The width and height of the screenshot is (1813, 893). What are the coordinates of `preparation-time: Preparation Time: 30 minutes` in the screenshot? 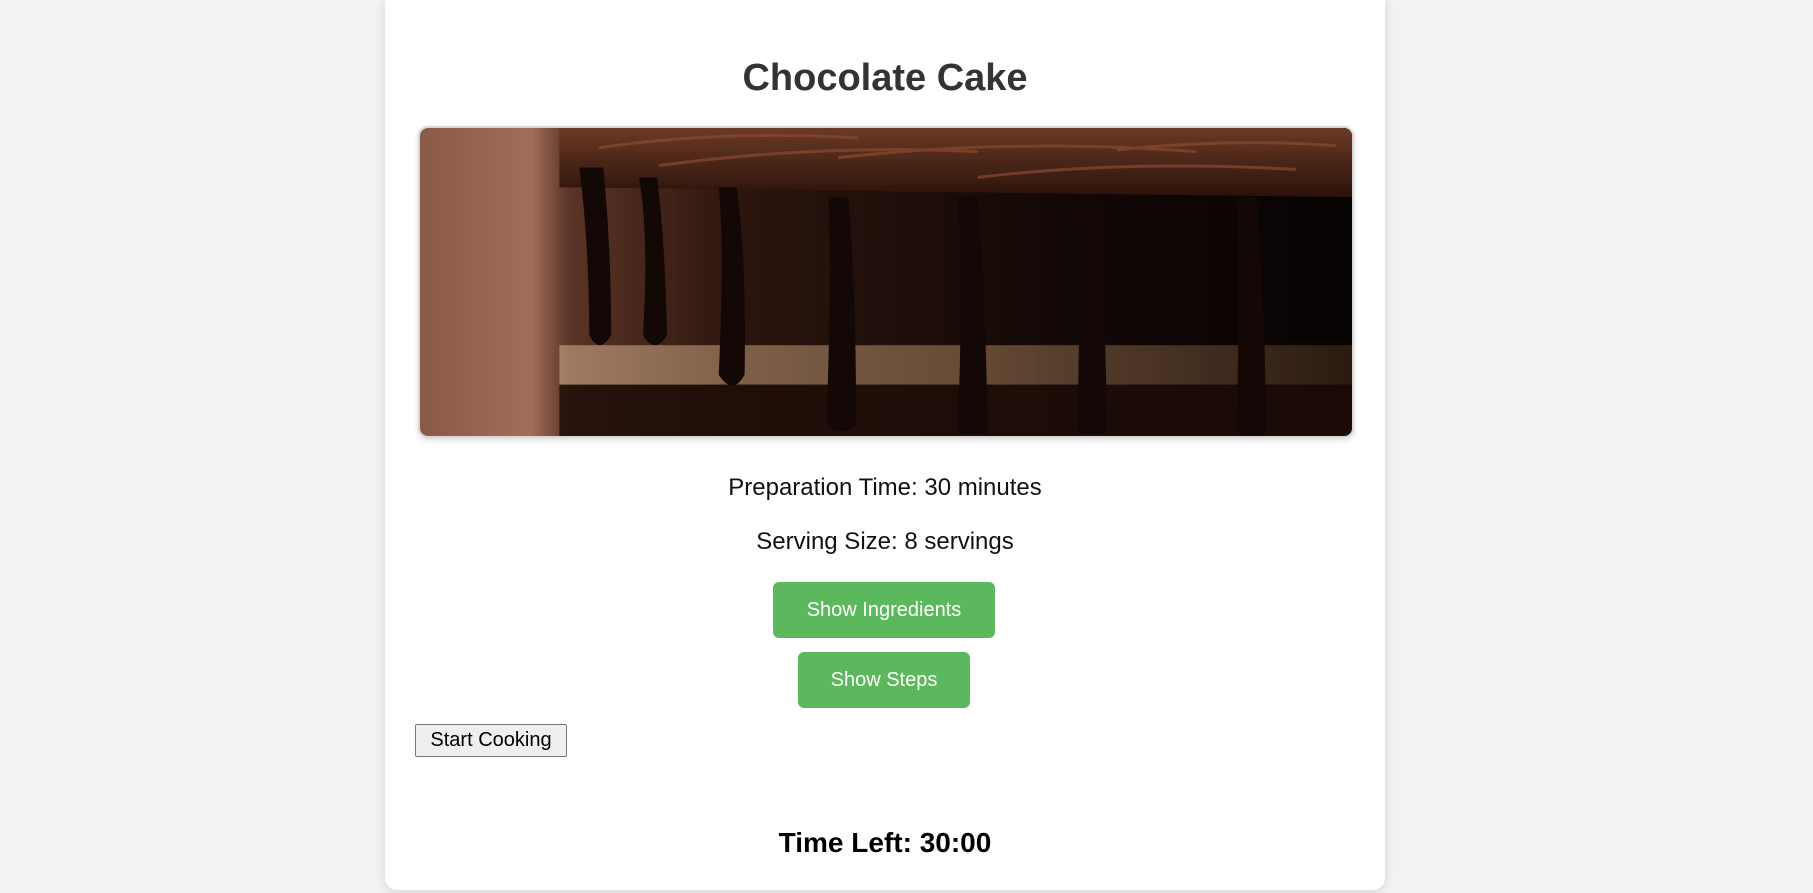 It's located at (885, 487).